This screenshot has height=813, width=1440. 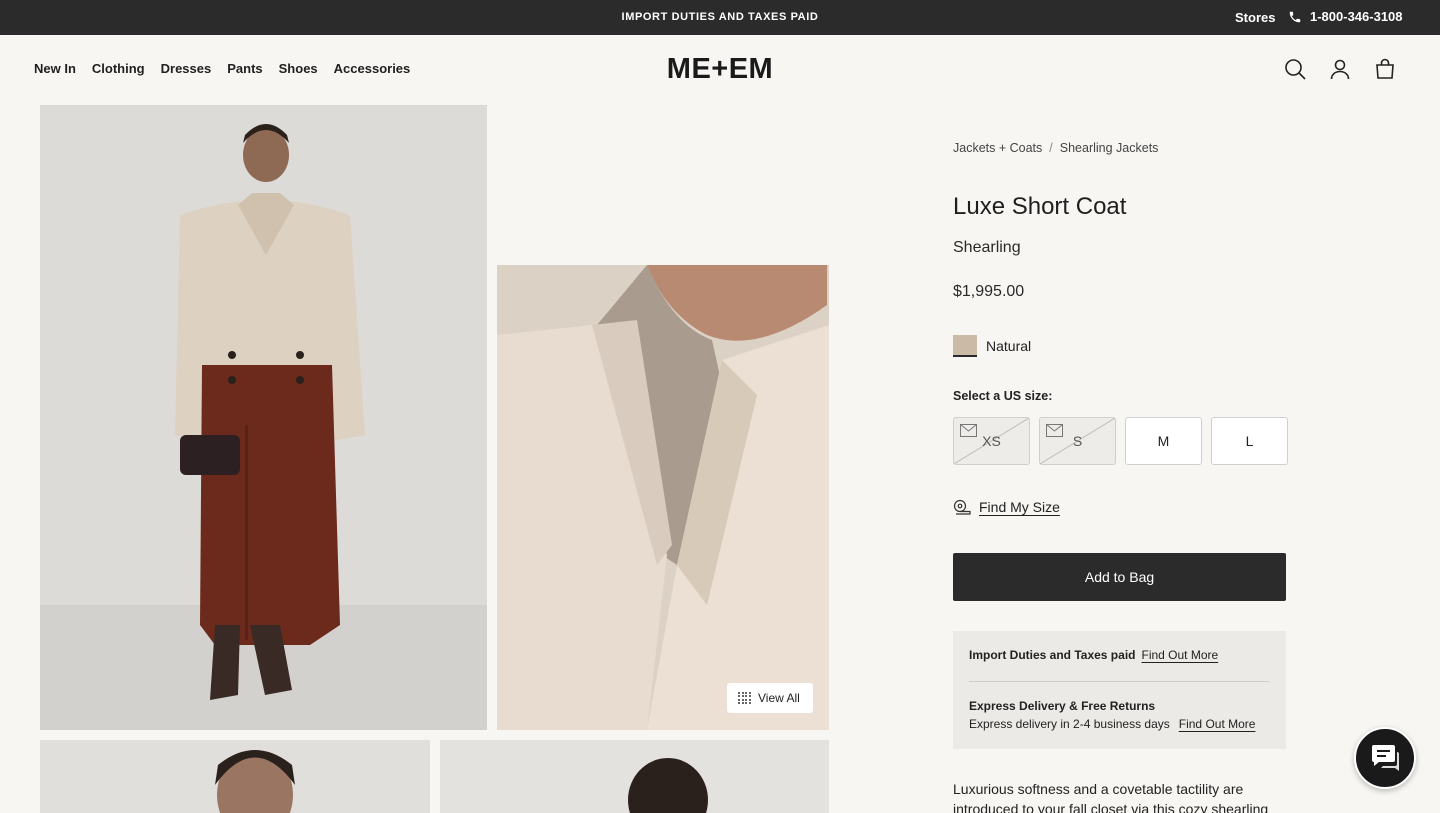 I want to click on size-label-s: S, so click(x=1077, y=441).